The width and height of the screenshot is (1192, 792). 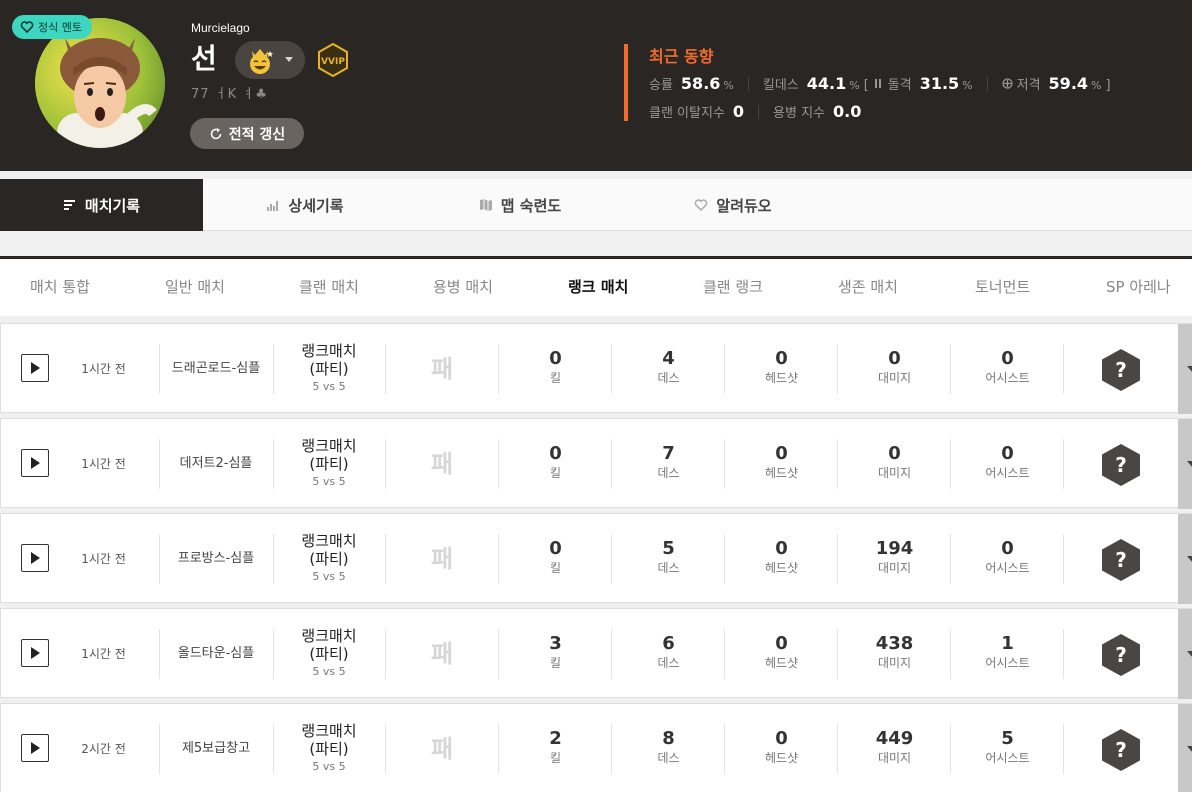 I want to click on subtab-sp-arena: SP 아레나, so click(x=1138, y=287).